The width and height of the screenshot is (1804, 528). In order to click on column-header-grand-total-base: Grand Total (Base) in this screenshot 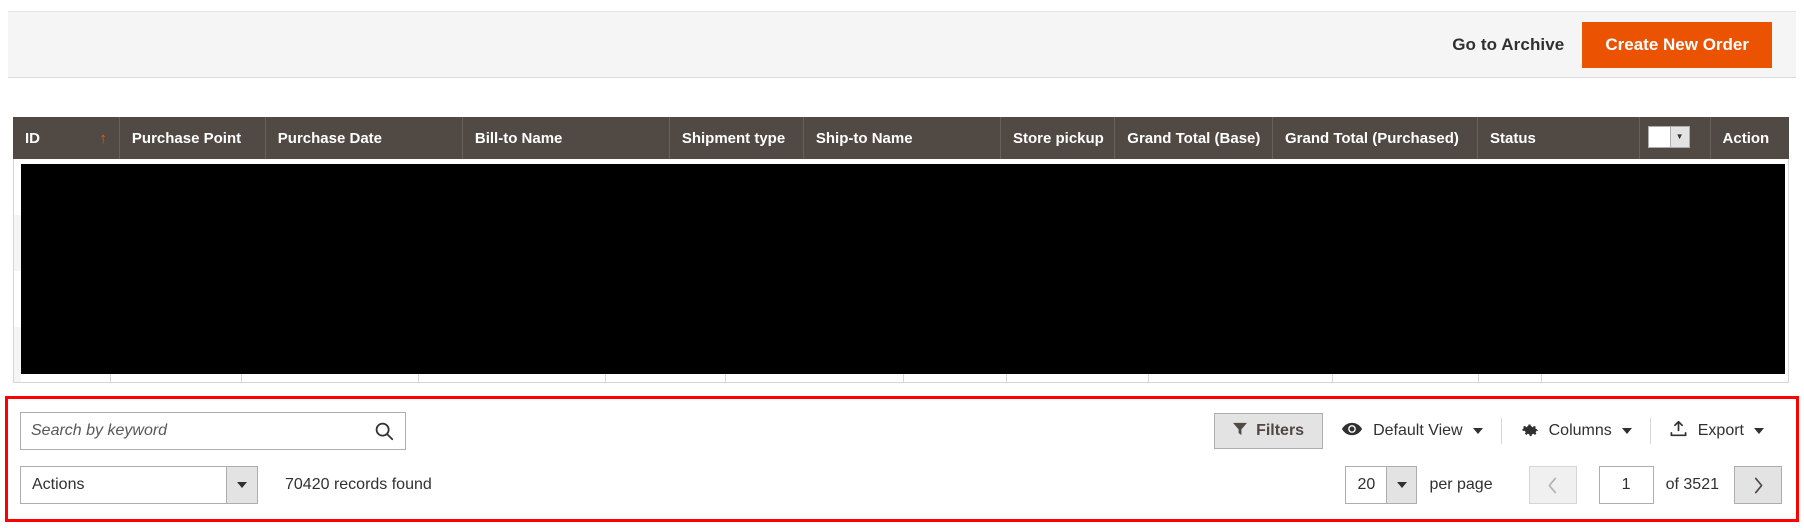, I will do `click(1193, 138)`.